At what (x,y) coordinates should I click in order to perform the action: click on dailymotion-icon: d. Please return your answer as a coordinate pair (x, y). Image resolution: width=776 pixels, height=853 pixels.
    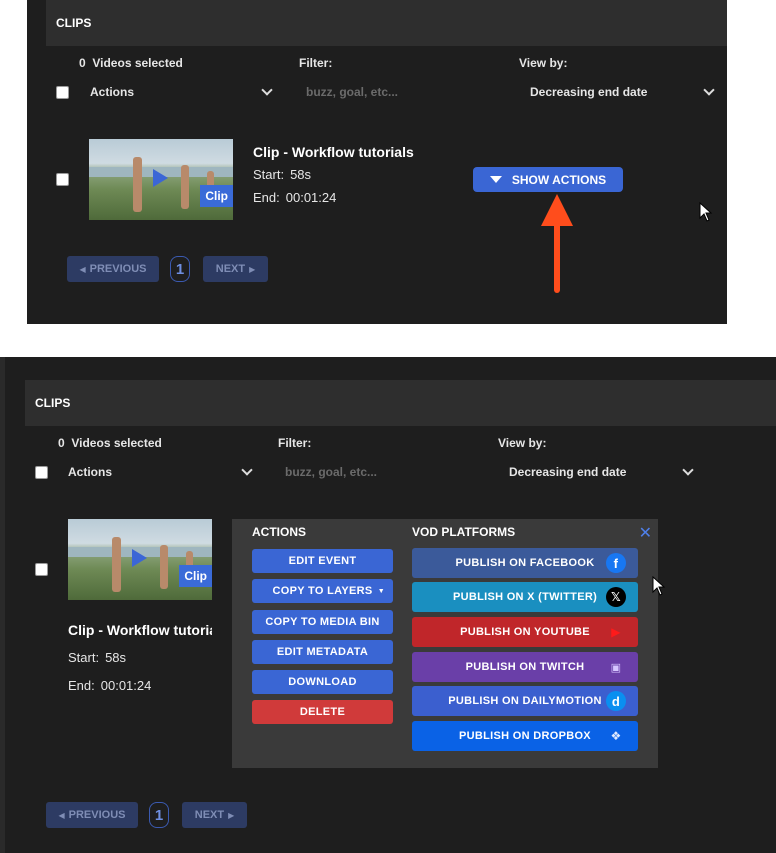
    Looking at the image, I should click on (616, 701).